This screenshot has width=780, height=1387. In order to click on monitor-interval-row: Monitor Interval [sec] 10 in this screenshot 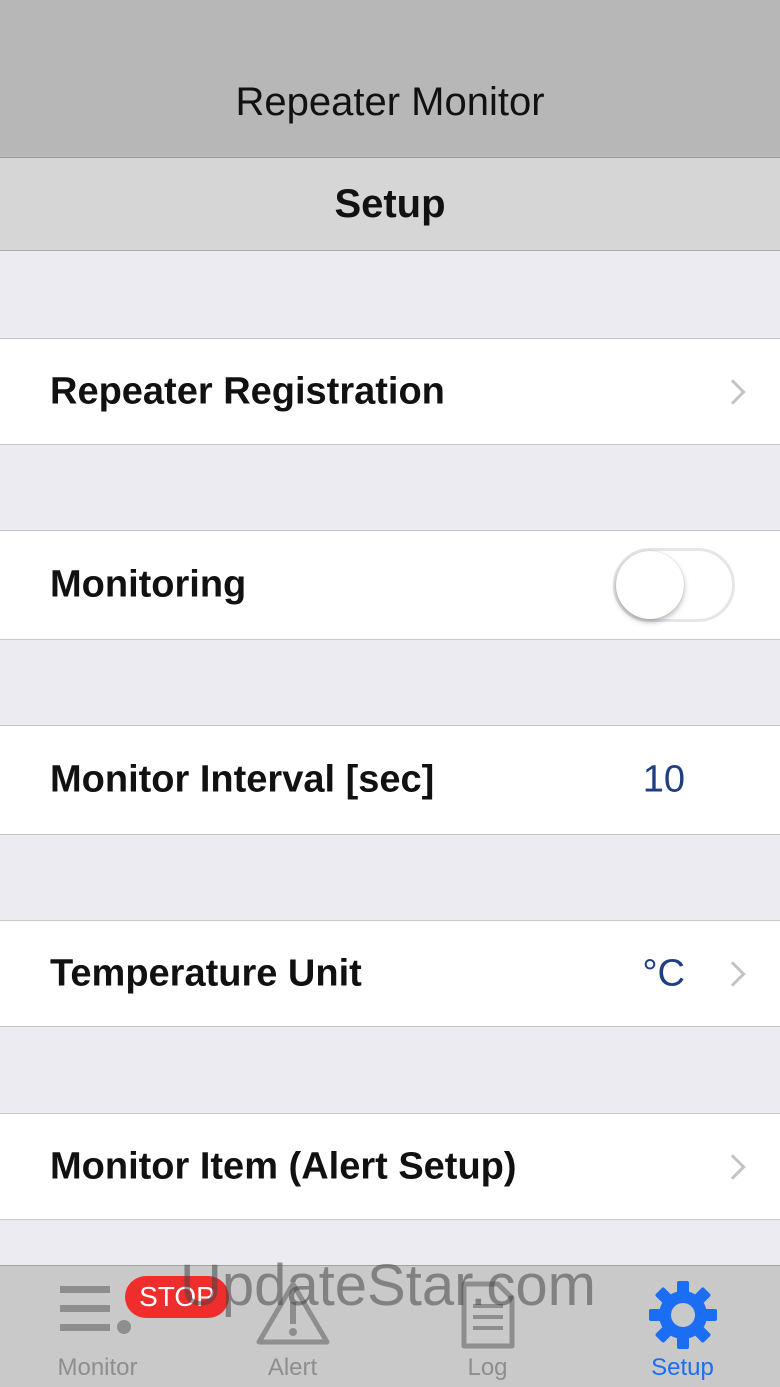, I will do `click(390, 780)`.